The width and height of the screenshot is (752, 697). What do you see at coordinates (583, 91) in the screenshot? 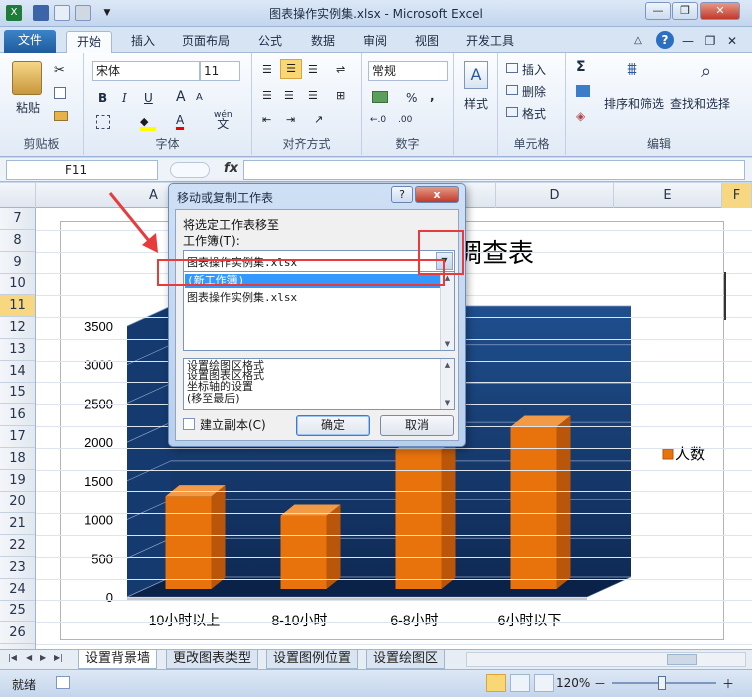
I see `fill-icon` at bounding box center [583, 91].